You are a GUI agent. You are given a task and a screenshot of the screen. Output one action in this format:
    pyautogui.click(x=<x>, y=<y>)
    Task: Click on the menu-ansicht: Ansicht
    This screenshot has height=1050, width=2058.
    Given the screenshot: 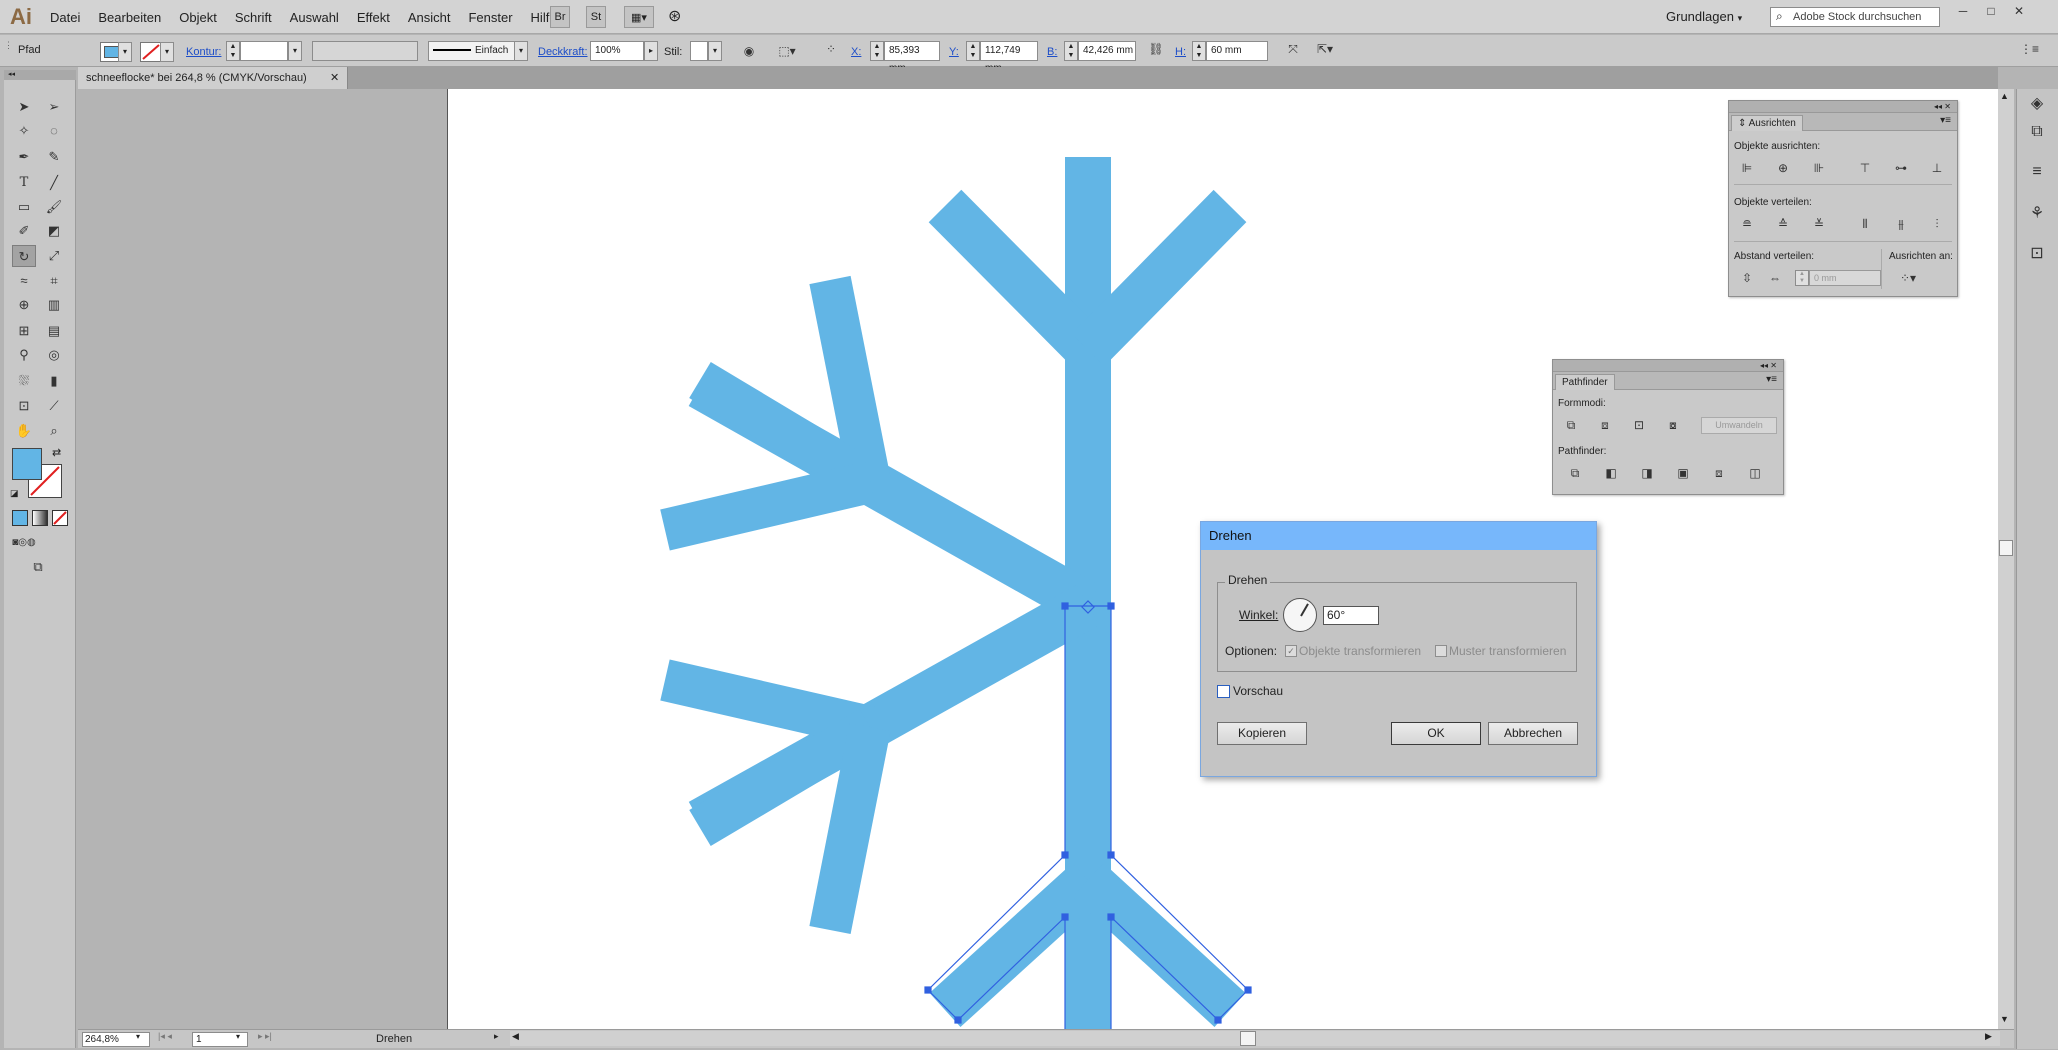 What is the action you would take?
    pyautogui.click(x=429, y=17)
    